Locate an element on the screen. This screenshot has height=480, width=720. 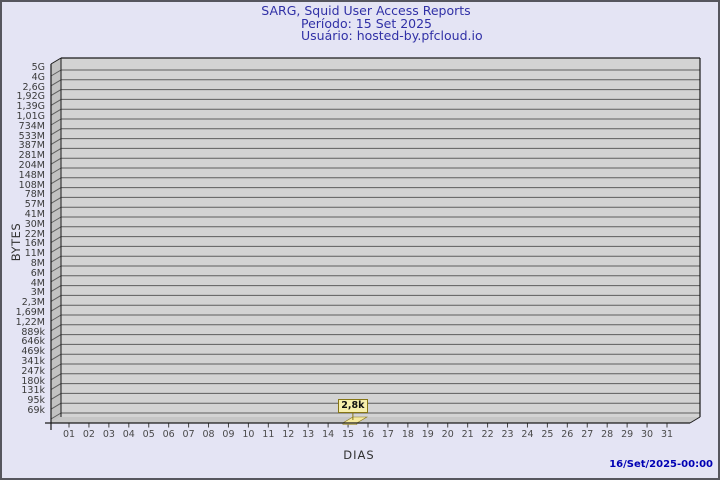
x-tick-label: 02 is located at coordinates (88, 434).